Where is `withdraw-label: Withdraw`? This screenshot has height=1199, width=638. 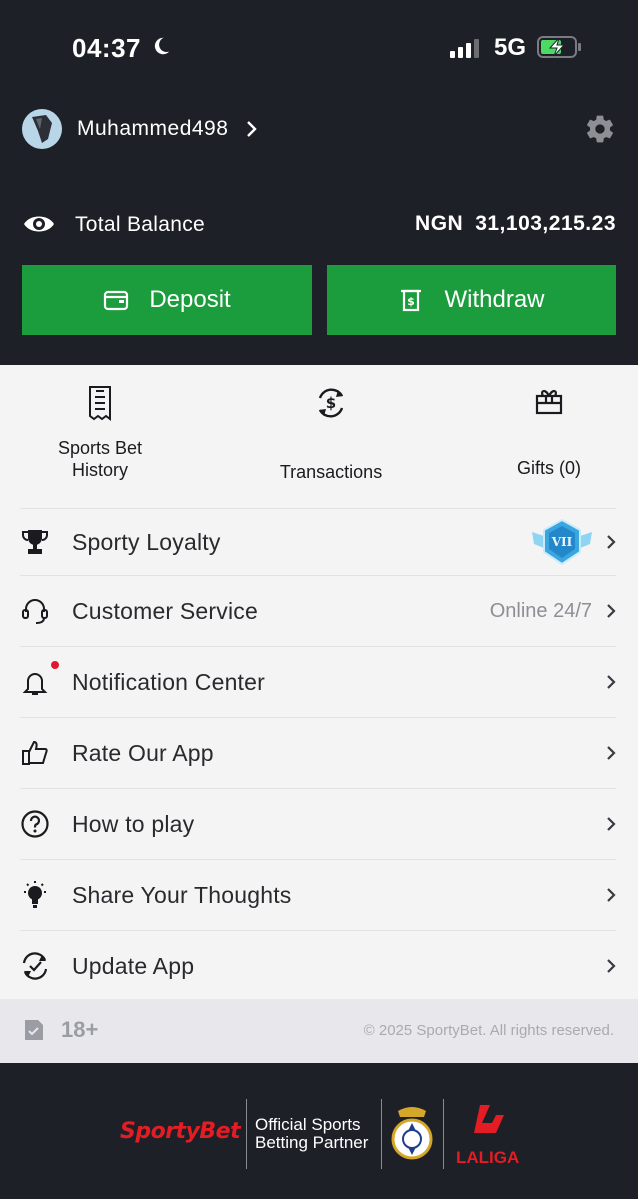 withdraw-label: Withdraw is located at coordinates (494, 299).